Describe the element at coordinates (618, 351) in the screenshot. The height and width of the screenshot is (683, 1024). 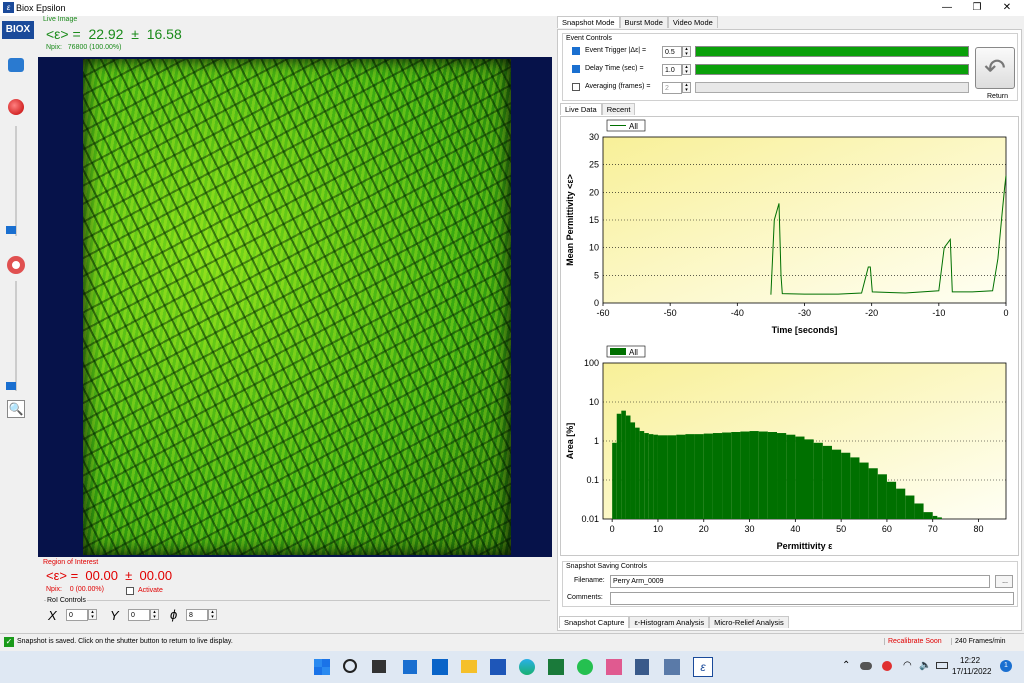
I see `legend-swatch` at that location.